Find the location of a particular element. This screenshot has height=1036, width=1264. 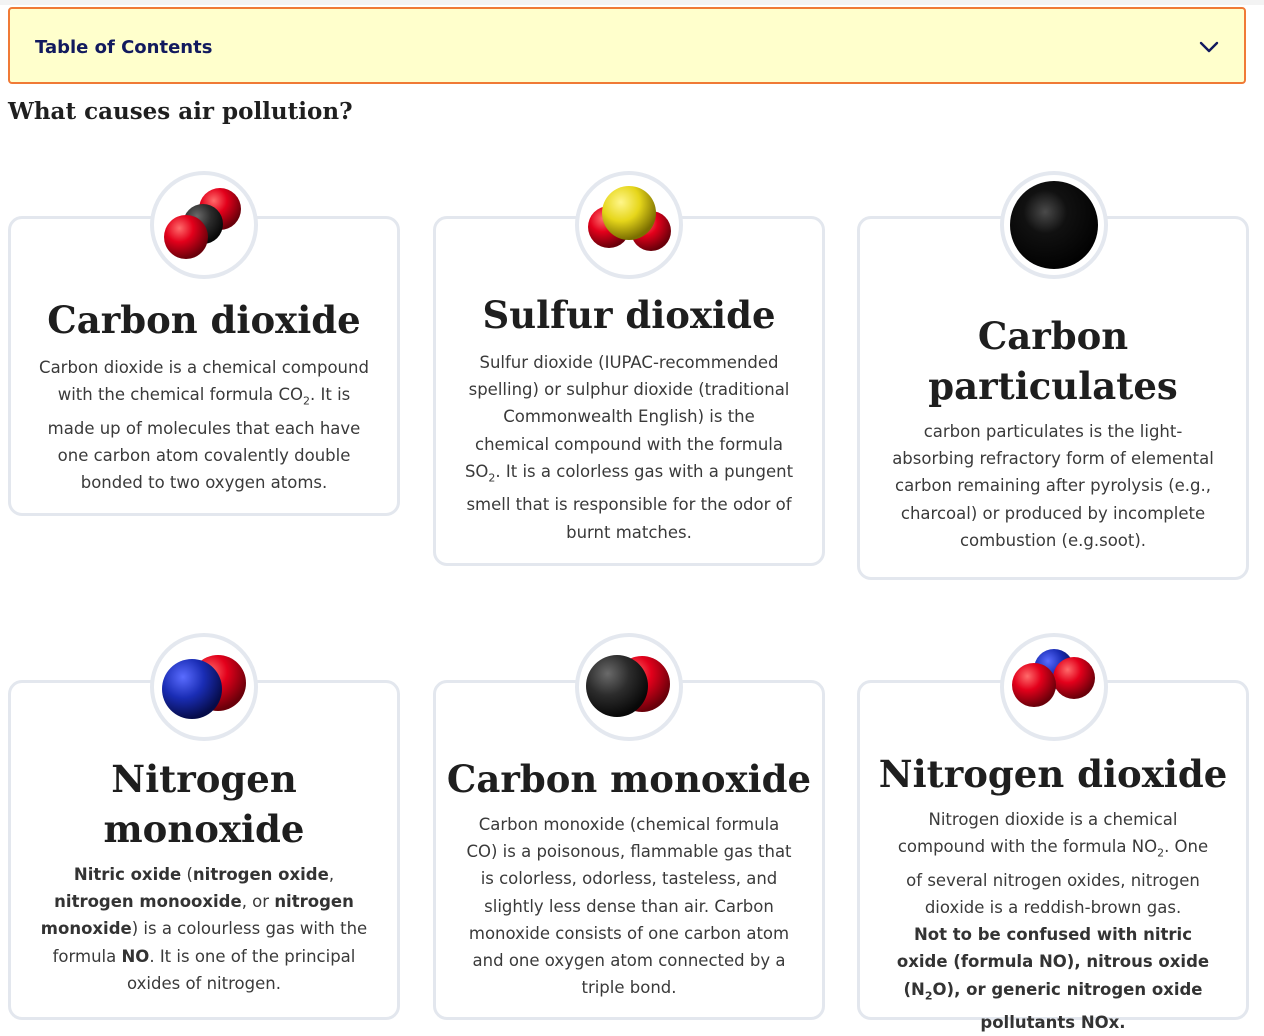

nitrogen-dioxide-molecule-icon is located at coordinates (1054, 687).